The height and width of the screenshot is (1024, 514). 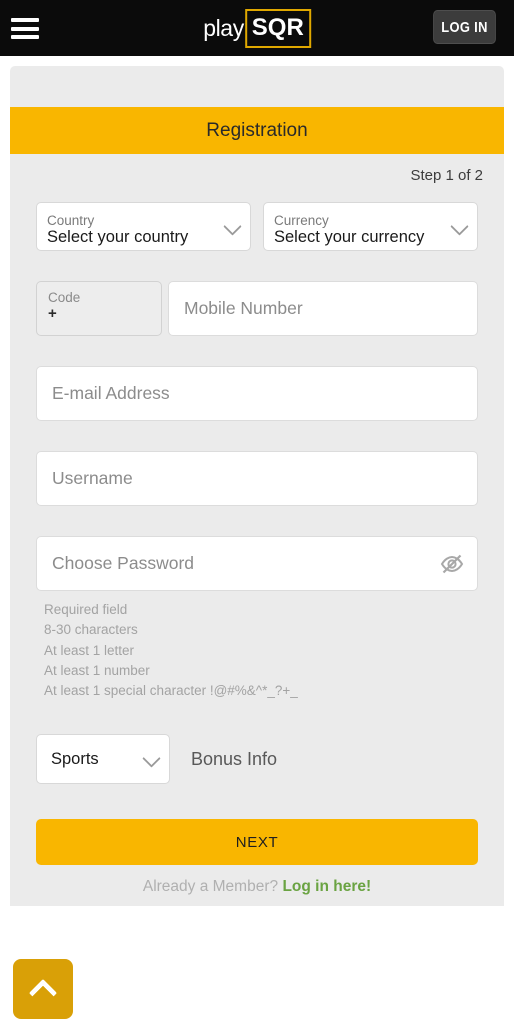 I want to click on email-row: E-mail Address, so click(x=257, y=393).